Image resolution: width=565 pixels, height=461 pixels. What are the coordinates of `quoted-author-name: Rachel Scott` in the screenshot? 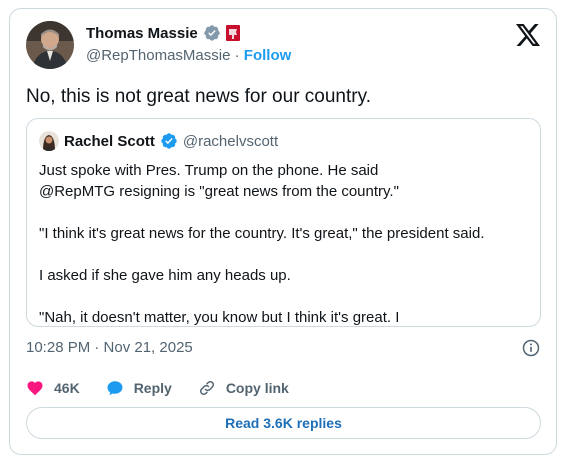 It's located at (109, 141).